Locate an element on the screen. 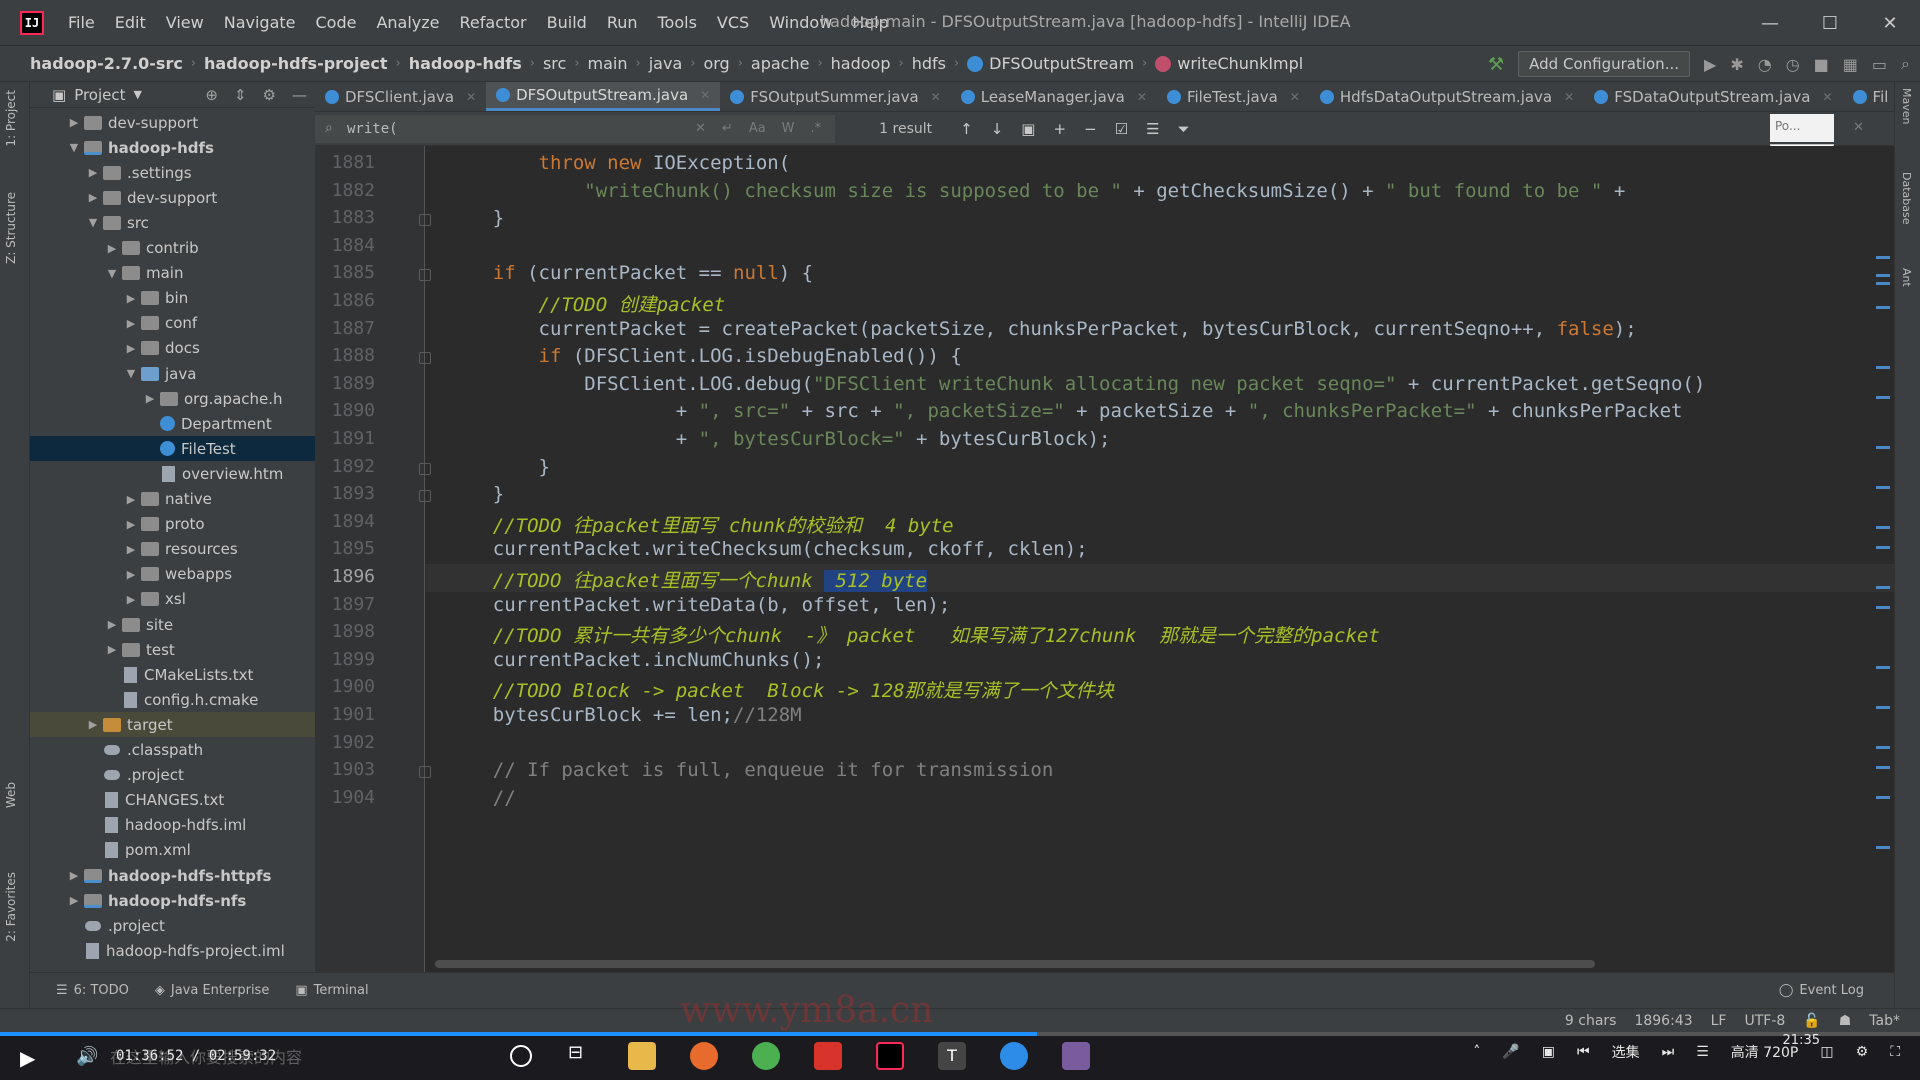 The image size is (1920, 1080). task-view-icon: ⊟ is located at coordinates (582, 1056).